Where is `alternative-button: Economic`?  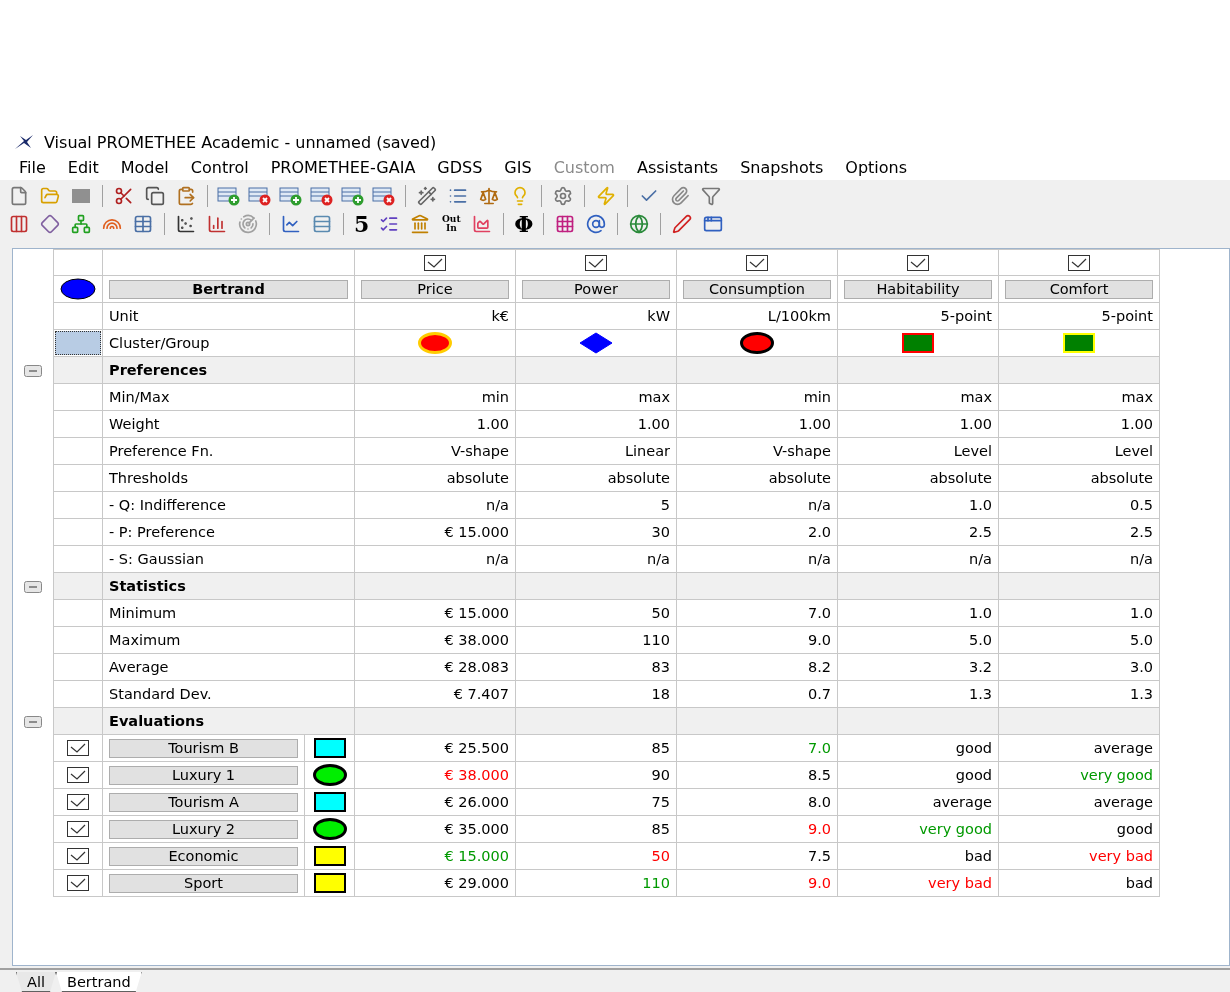 alternative-button: Economic is located at coordinates (203, 856).